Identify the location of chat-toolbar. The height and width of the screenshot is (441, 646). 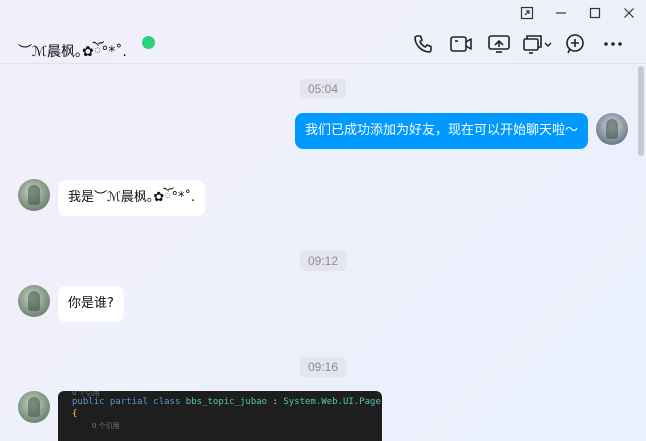
(518, 44).